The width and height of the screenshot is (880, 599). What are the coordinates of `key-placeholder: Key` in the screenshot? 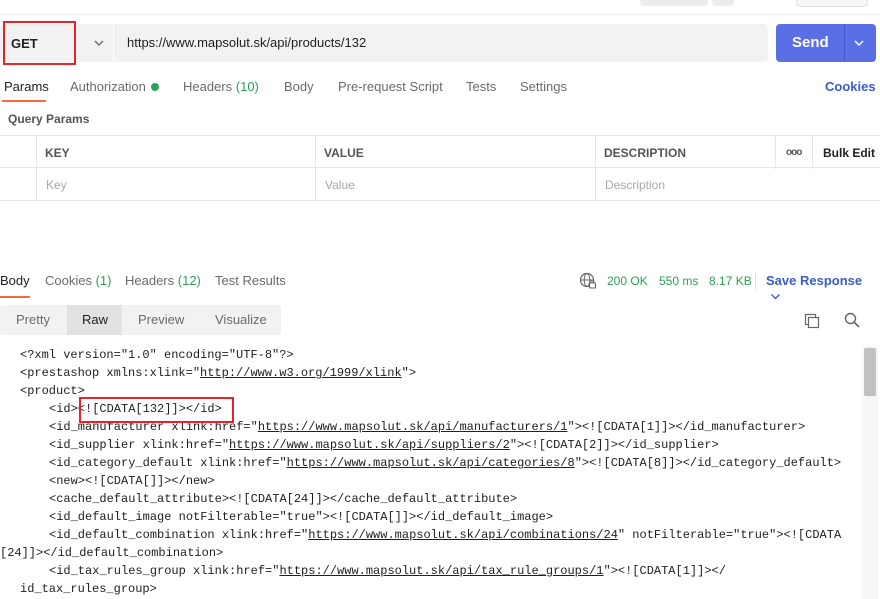 It's located at (56, 185).